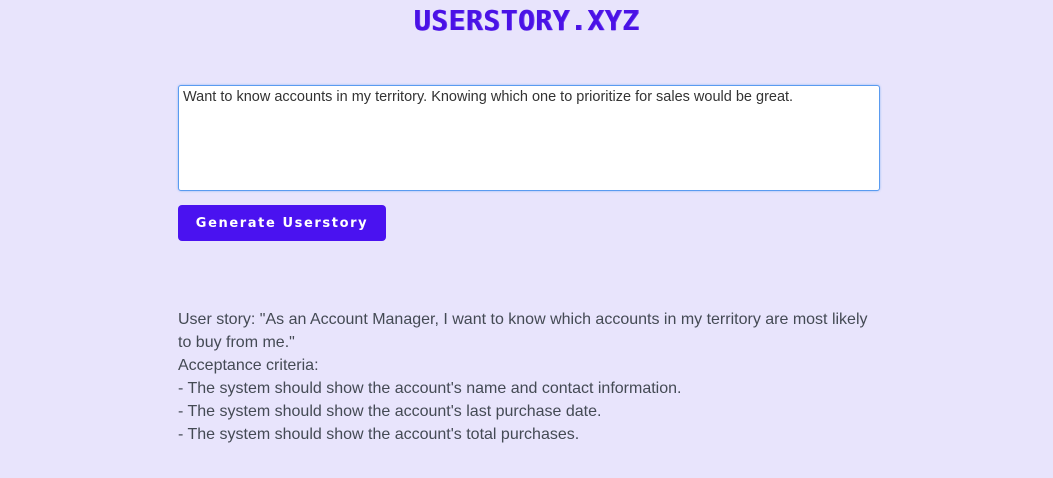 The width and height of the screenshot is (1053, 478). Describe the element at coordinates (236, 342) in the screenshot. I see `output-line: to buy from me."` at that location.